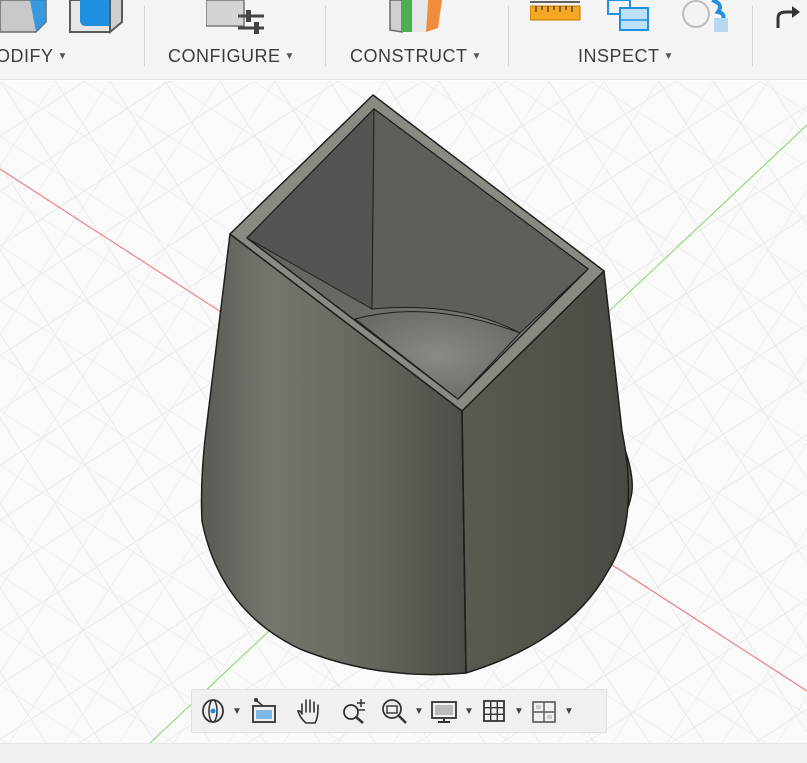 This screenshot has width=807, height=763. I want to click on viewports-icon, so click(544, 712).